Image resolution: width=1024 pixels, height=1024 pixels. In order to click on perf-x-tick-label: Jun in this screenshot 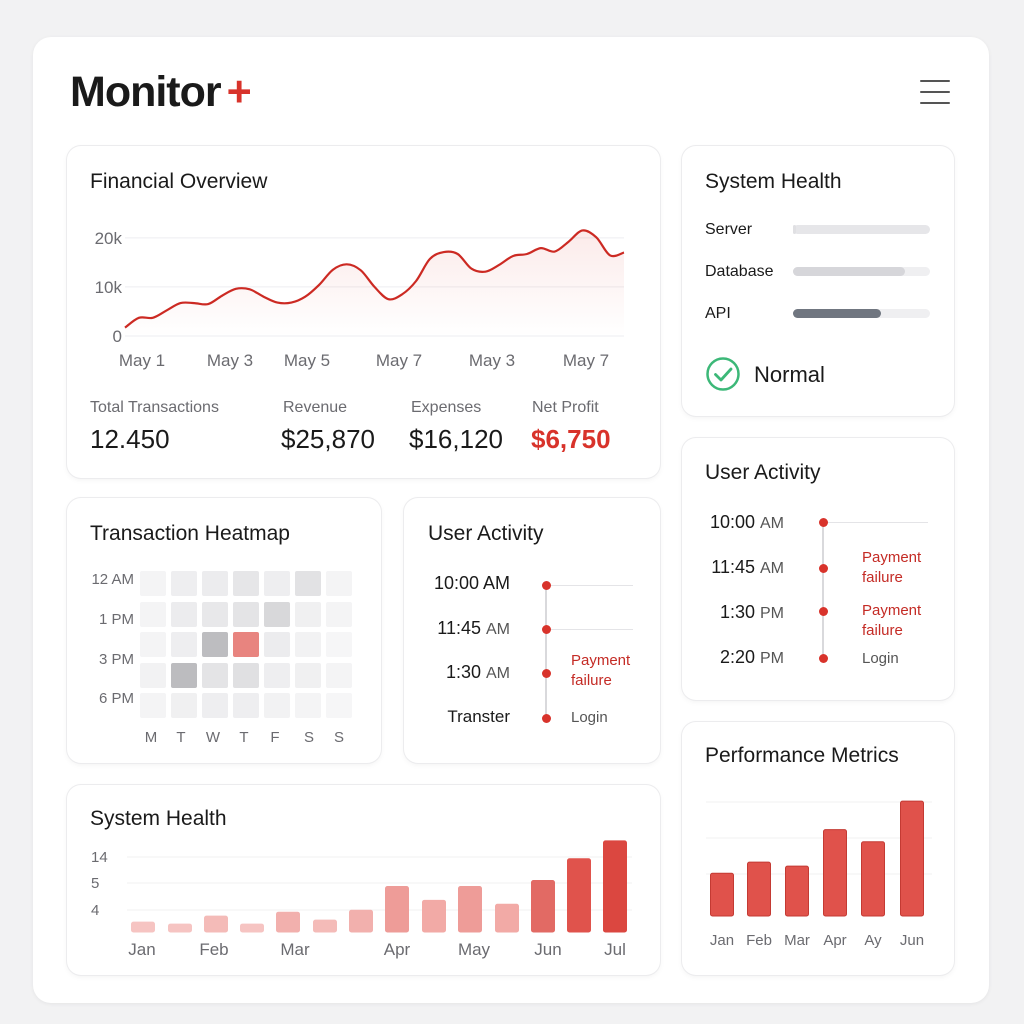, I will do `click(912, 940)`.